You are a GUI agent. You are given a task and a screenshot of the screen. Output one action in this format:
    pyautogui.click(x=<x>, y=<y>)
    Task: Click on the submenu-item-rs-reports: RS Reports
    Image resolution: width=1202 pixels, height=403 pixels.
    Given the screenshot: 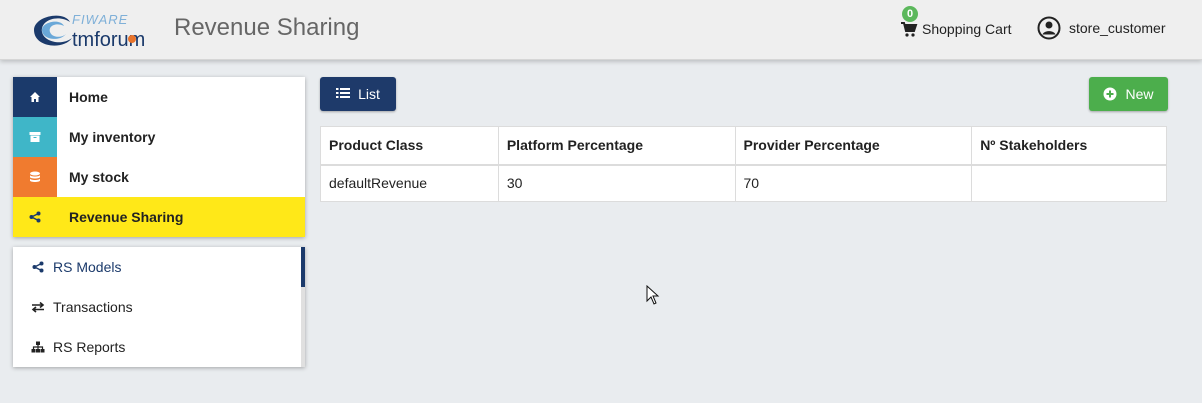 What is the action you would take?
    pyautogui.click(x=159, y=347)
    